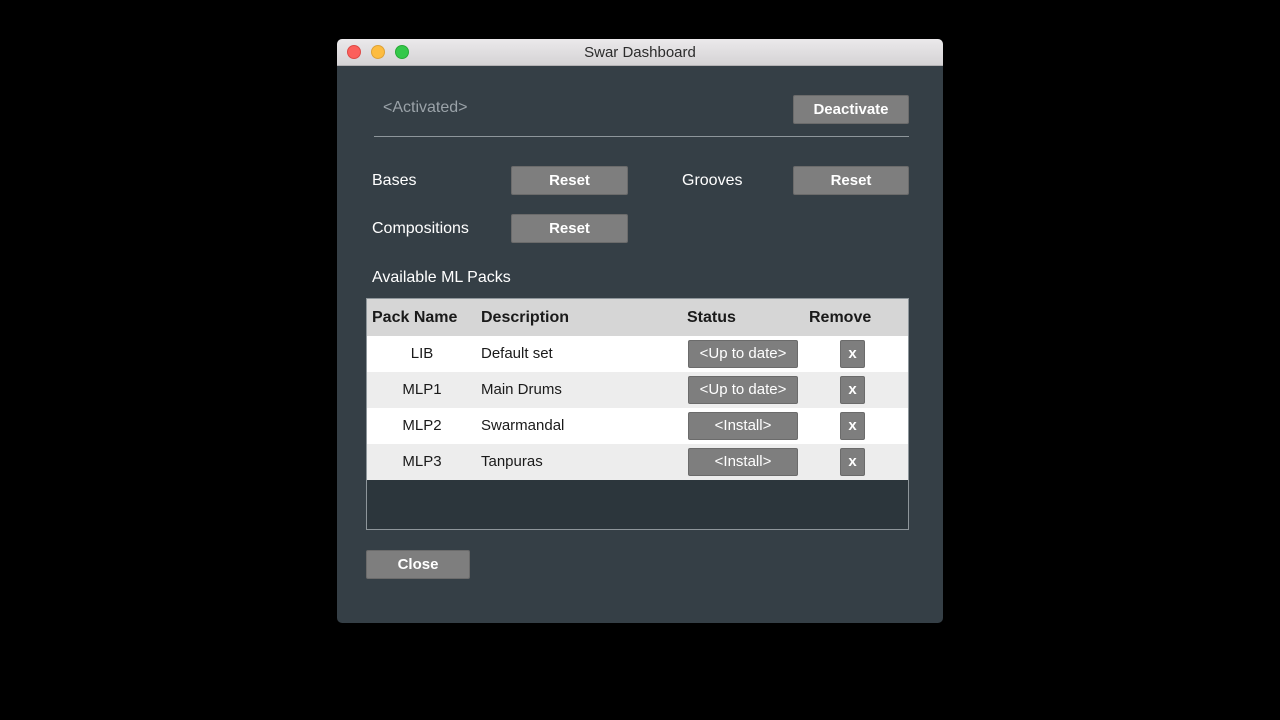 The image size is (1280, 720). I want to click on reset-bases-button: Reset, so click(569, 180).